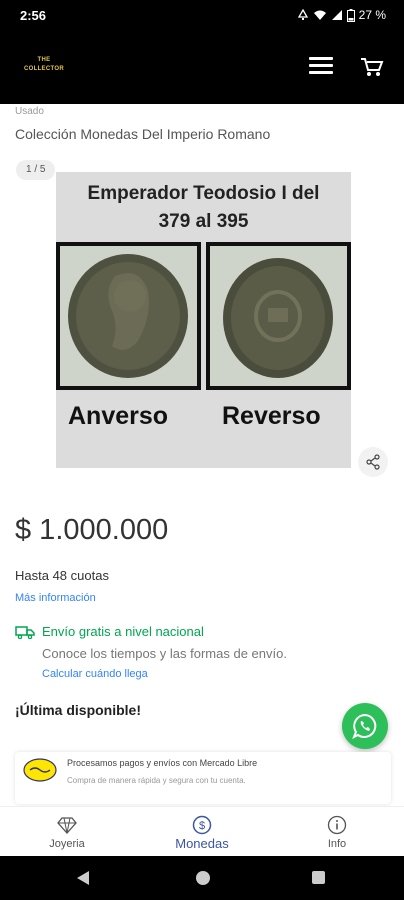 This screenshot has height=900, width=404. I want to click on nav-item-monedas: $ Monedas, so click(202, 832).